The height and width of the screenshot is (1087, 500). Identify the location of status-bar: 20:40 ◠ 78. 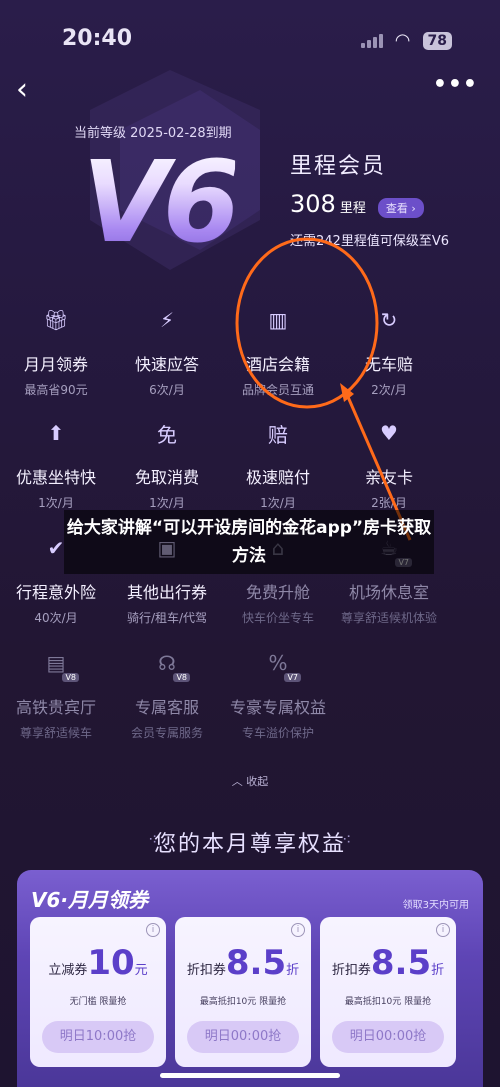
(250, 35).